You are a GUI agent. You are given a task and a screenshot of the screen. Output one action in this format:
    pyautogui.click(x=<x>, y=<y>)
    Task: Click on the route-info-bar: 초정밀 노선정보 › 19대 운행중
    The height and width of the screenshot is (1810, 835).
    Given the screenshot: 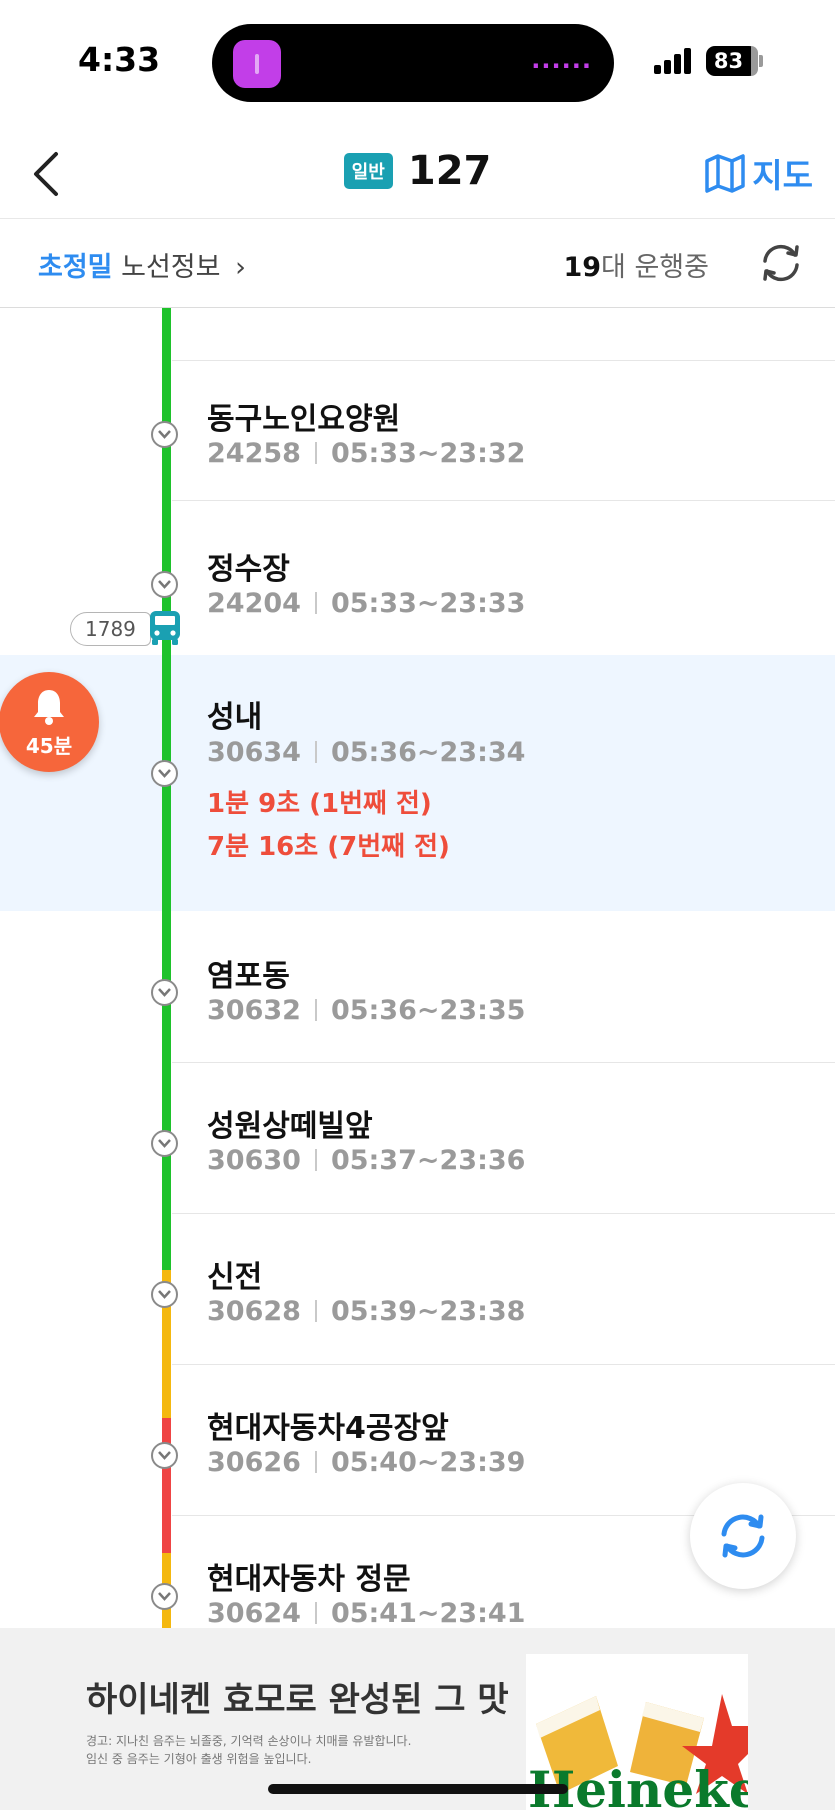 What is the action you would take?
    pyautogui.click(x=417, y=263)
    